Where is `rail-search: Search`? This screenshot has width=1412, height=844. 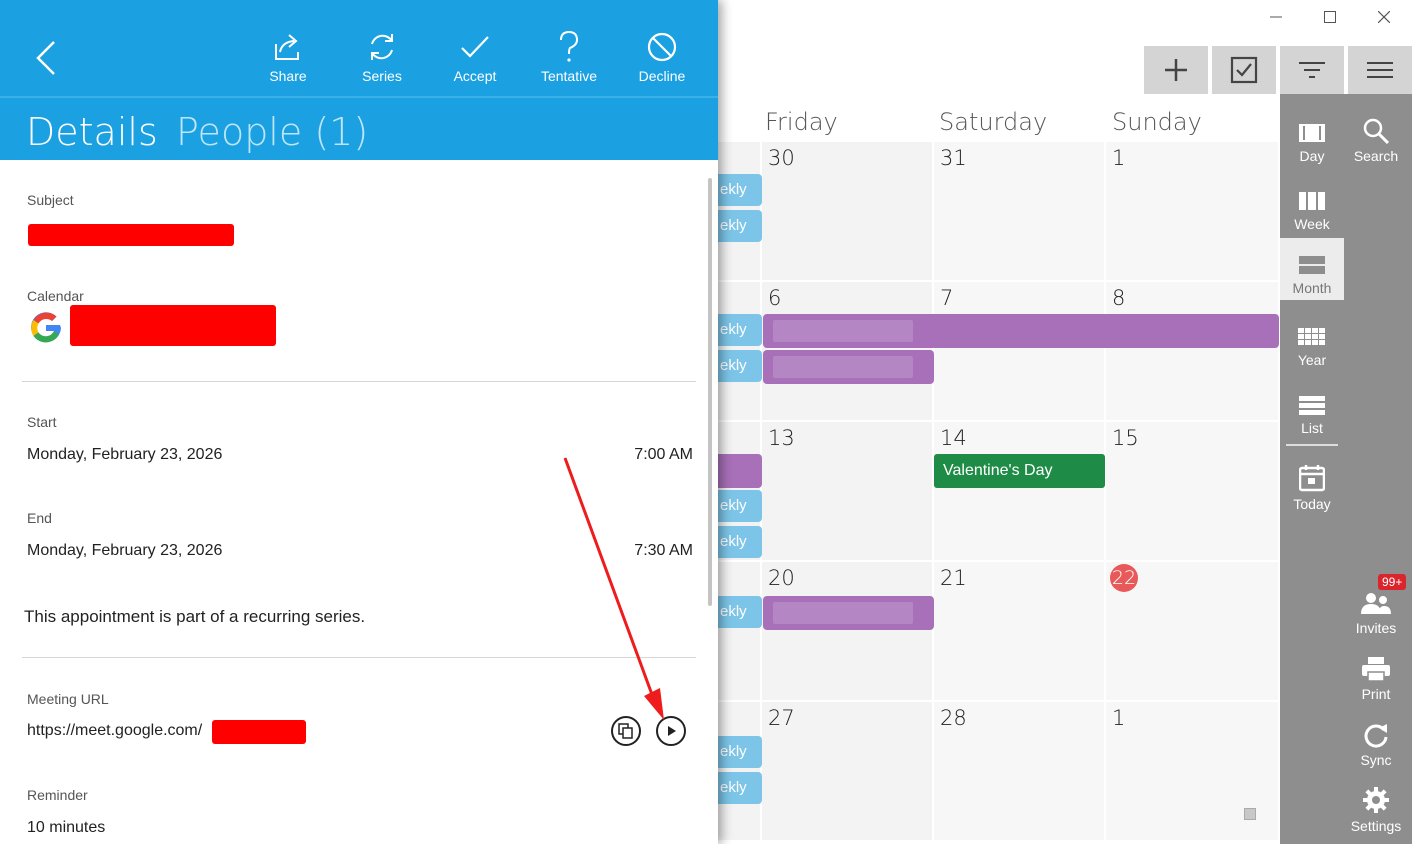
rail-search: Search is located at coordinates (1376, 137).